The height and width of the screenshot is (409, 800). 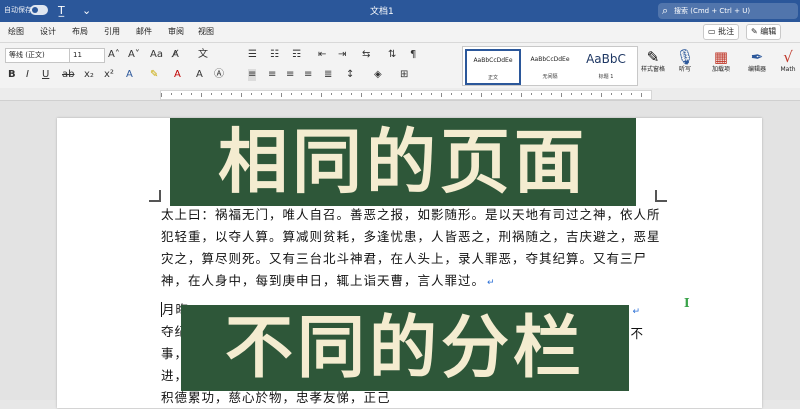 I want to click on comment-button: ▭ 批注, so click(x=721, y=32).